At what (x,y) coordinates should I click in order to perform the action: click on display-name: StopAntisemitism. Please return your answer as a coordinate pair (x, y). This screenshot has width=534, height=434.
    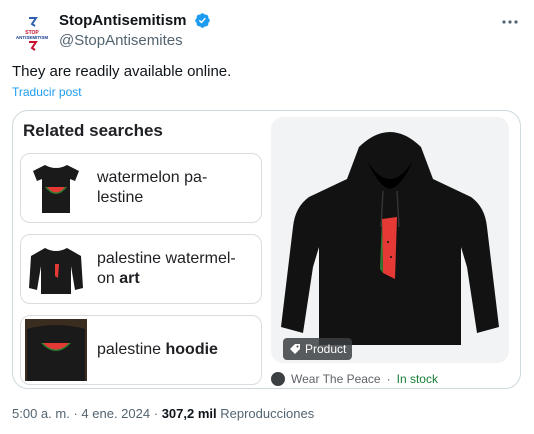
    Looking at the image, I should click on (123, 20).